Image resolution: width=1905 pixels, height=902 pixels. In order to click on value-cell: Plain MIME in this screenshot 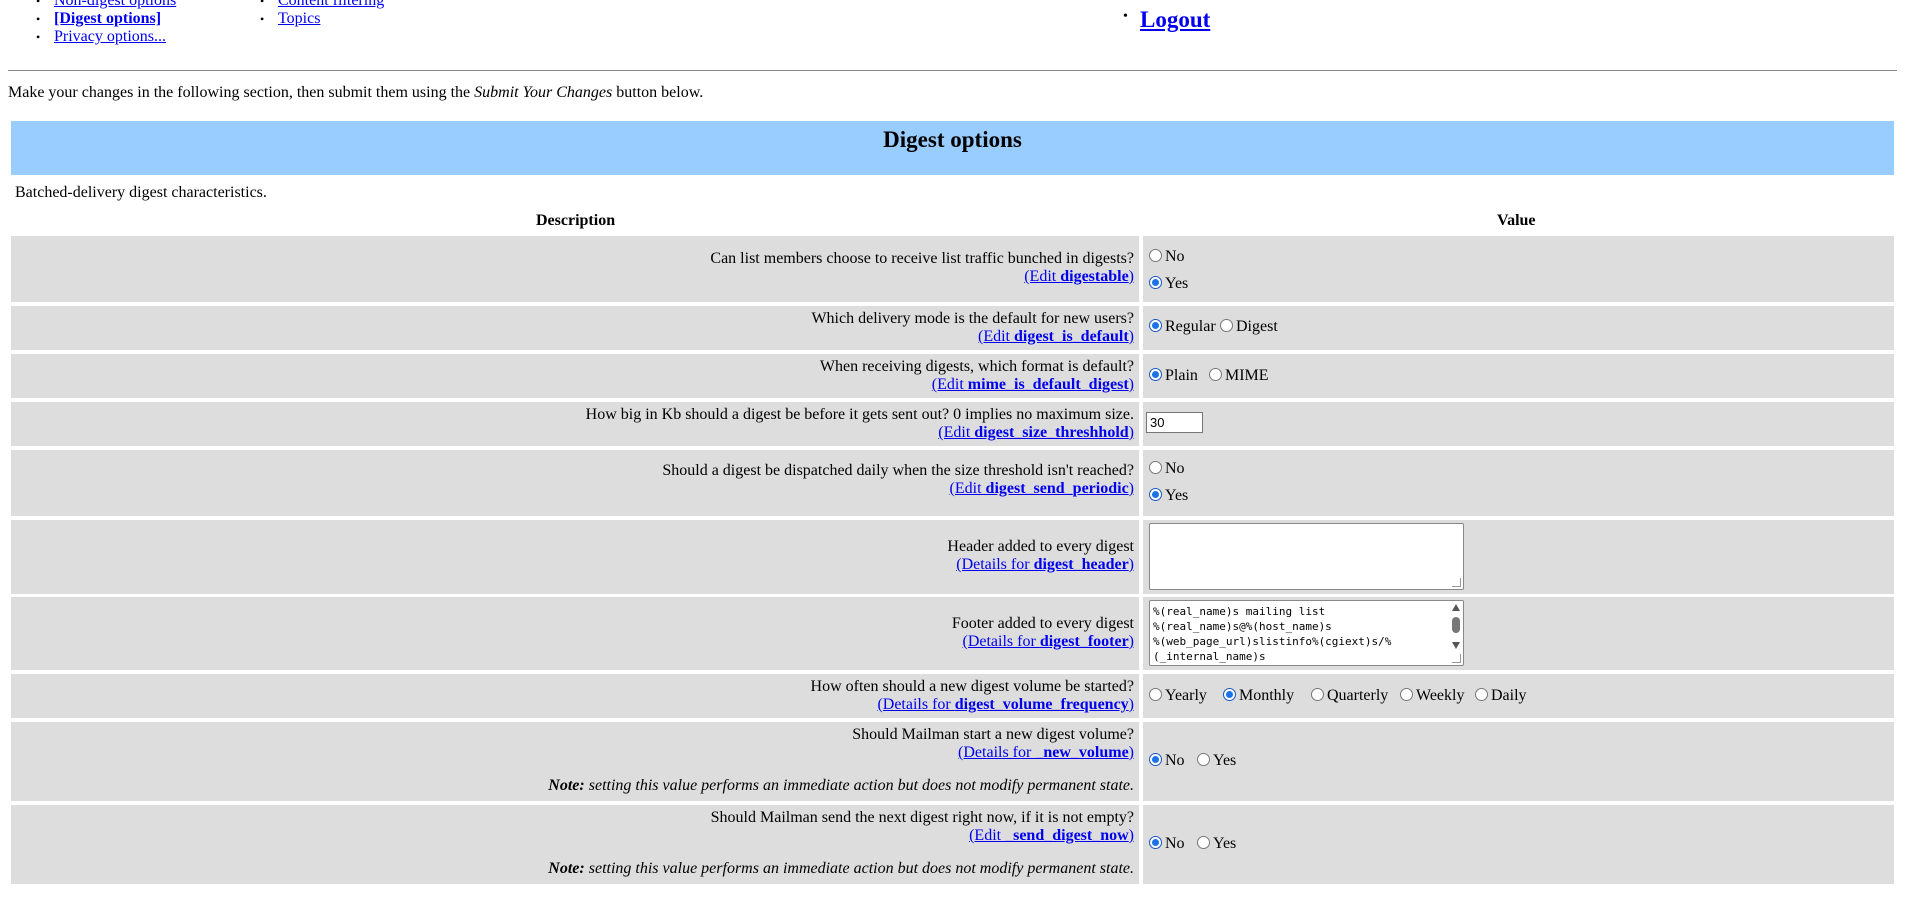, I will do `click(1518, 376)`.